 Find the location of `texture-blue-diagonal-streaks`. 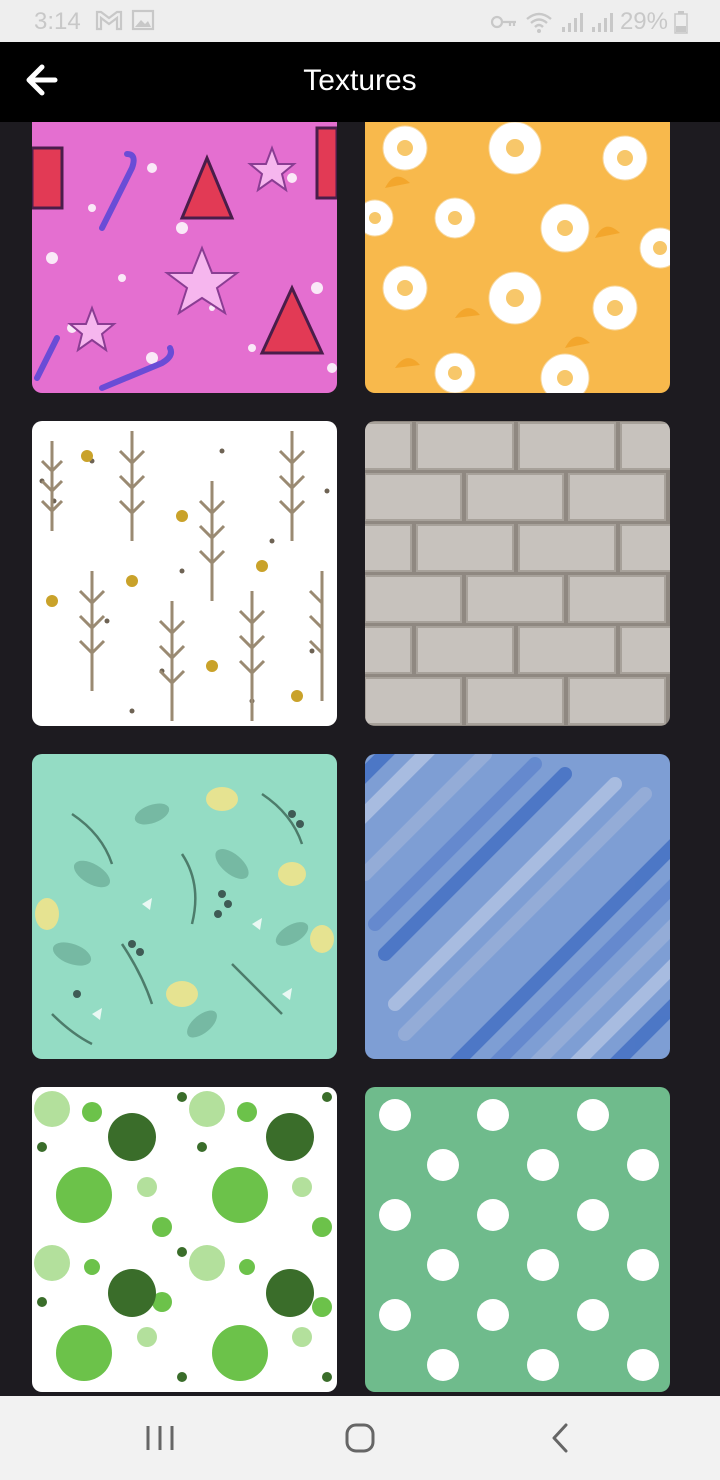

texture-blue-diagonal-streaks is located at coordinates (517, 906).